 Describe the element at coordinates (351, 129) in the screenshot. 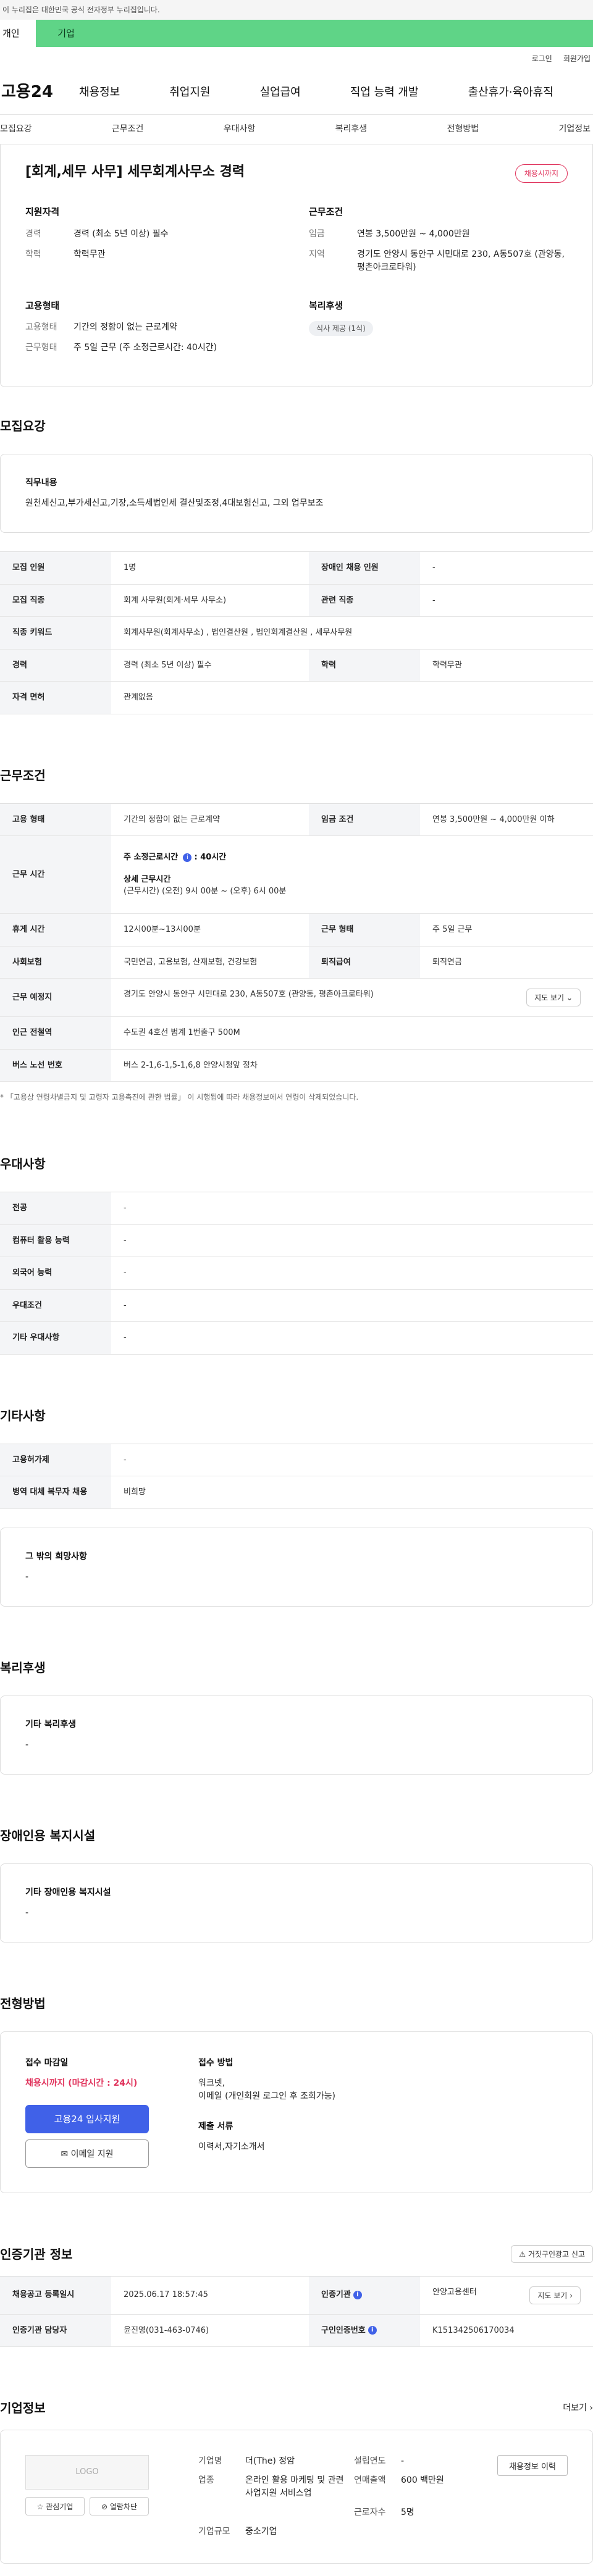

I see `subnav-welfare: 복리후생` at that location.